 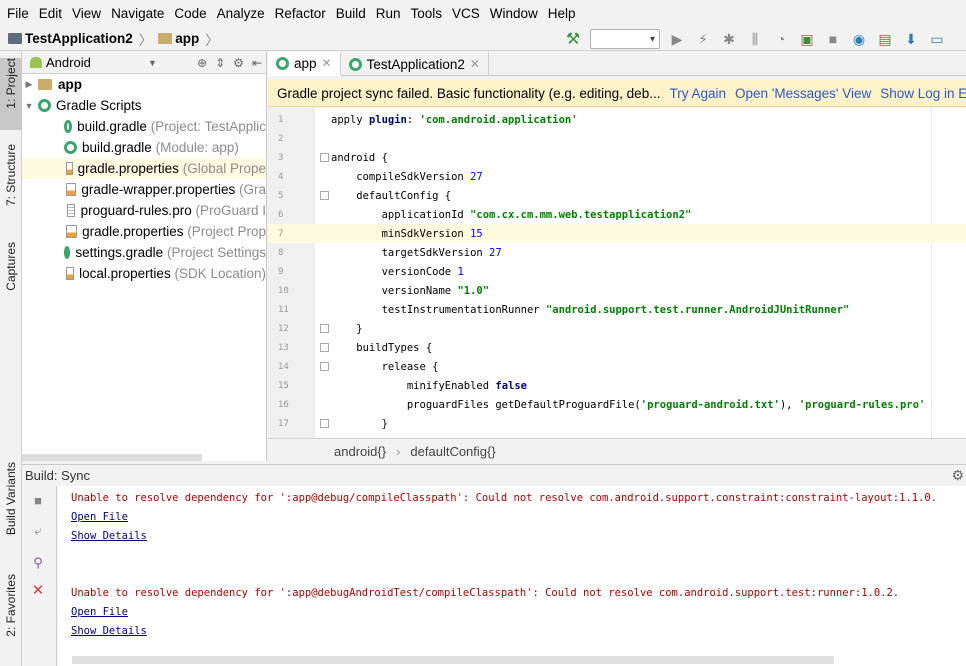 What do you see at coordinates (415, 64) in the screenshot?
I see `editor-tab-testapplication2: TestApplication2 ✕` at bounding box center [415, 64].